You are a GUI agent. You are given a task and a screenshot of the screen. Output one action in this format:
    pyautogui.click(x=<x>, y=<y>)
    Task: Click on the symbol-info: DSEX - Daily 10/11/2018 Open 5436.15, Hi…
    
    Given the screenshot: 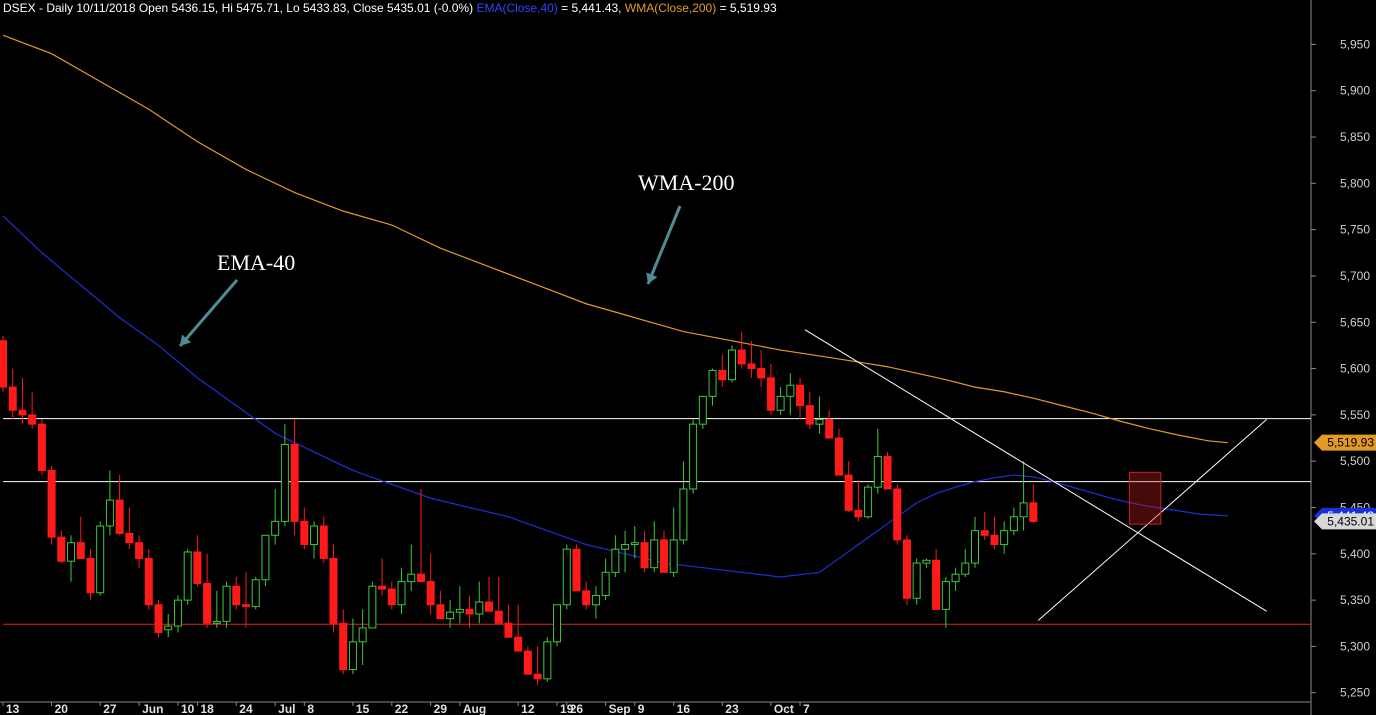 What is the action you would take?
    pyautogui.click(x=238, y=8)
    